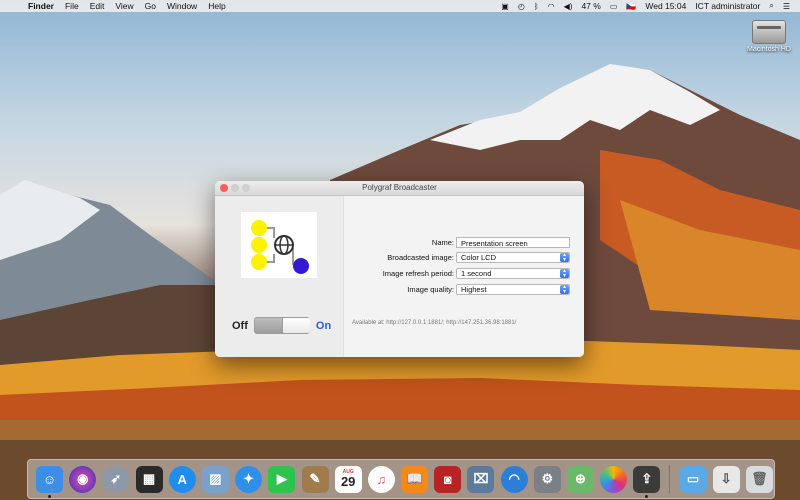 The image size is (800, 500). What do you see at coordinates (215, 479) in the screenshot?
I see `dock-preview-icon: ▨` at bounding box center [215, 479].